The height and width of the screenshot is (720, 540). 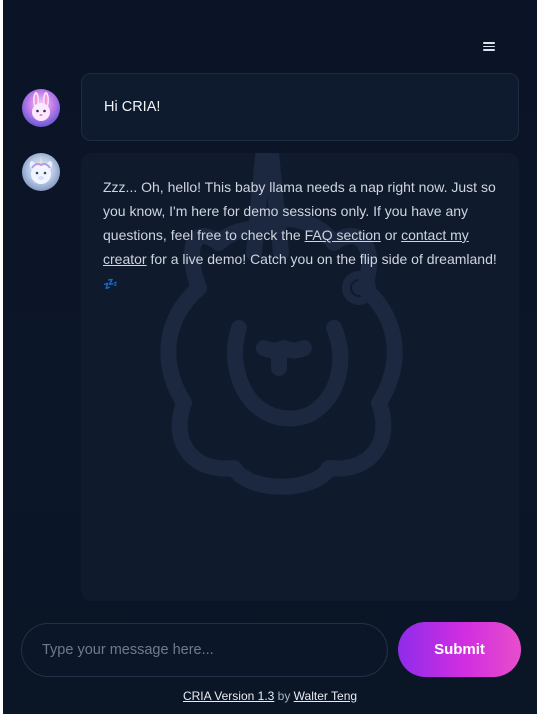 What do you see at coordinates (284, 696) in the screenshot?
I see `footer-by-text: by` at bounding box center [284, 696].